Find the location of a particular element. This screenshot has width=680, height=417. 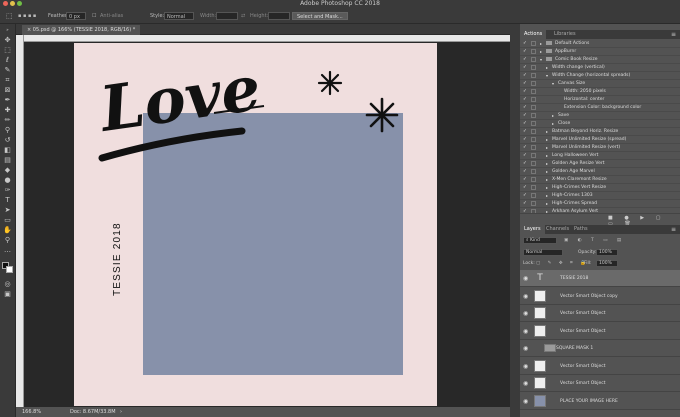

width-field is located at coordinates (227, 16).